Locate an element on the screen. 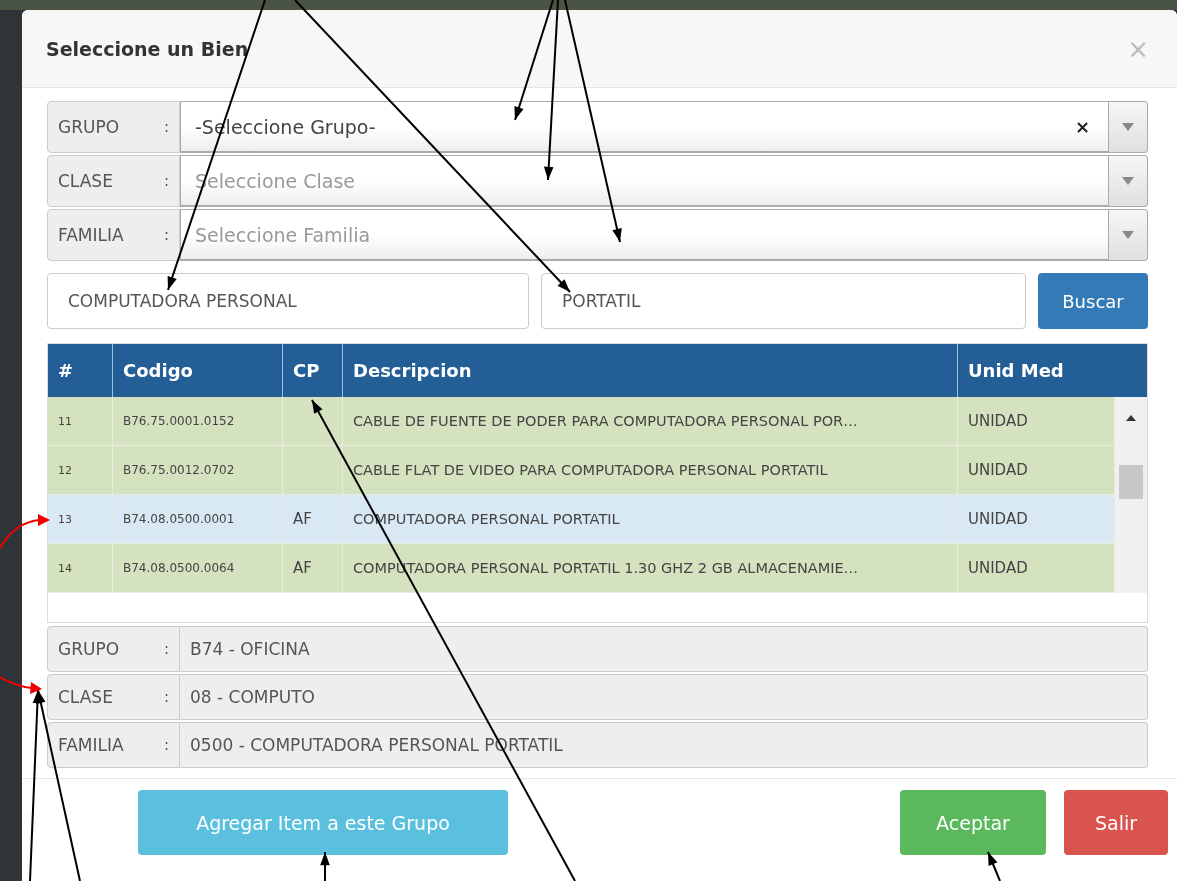 The width and height of the screenshot is (1177, 881). table-cell: 13 is located at coordinates (65, 519).